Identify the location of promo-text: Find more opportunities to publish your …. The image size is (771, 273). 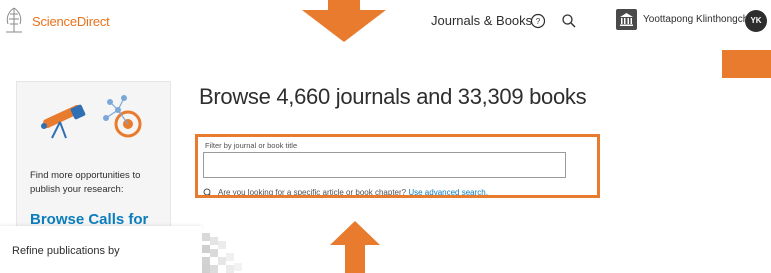
(85, 182).